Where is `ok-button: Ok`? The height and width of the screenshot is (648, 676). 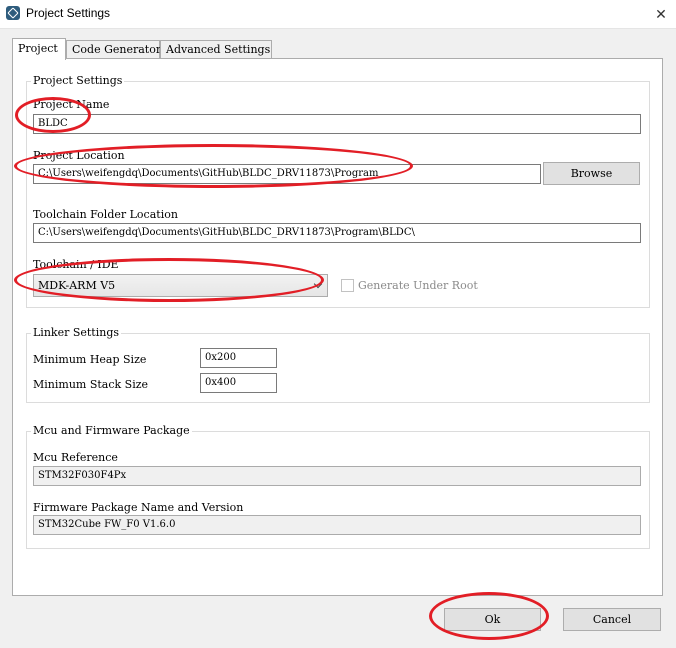 ok-button: Ok is located at coordinates (492, 619).